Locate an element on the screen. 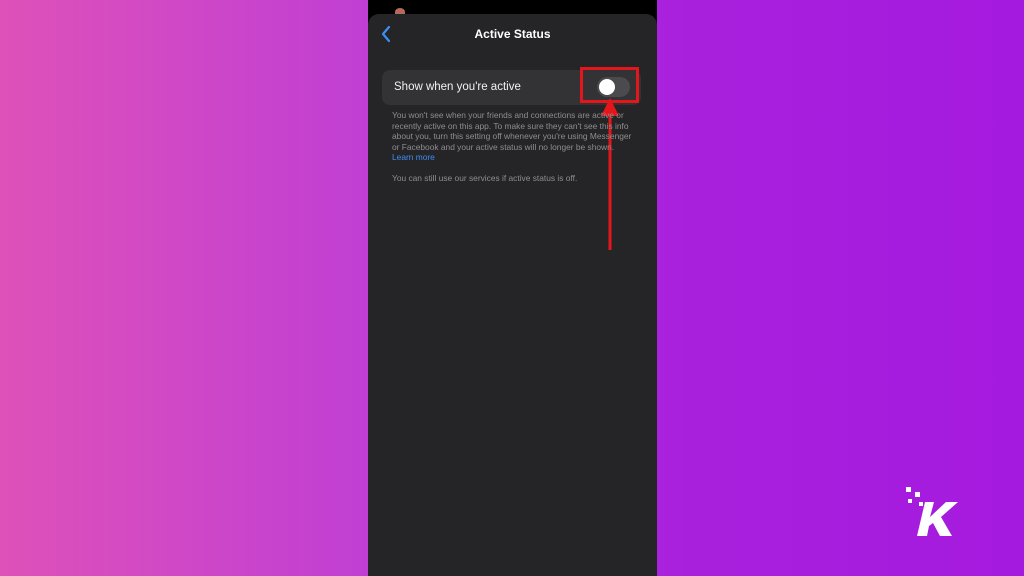  navigation-bar: Active Status is located at coordinates (512, 34).